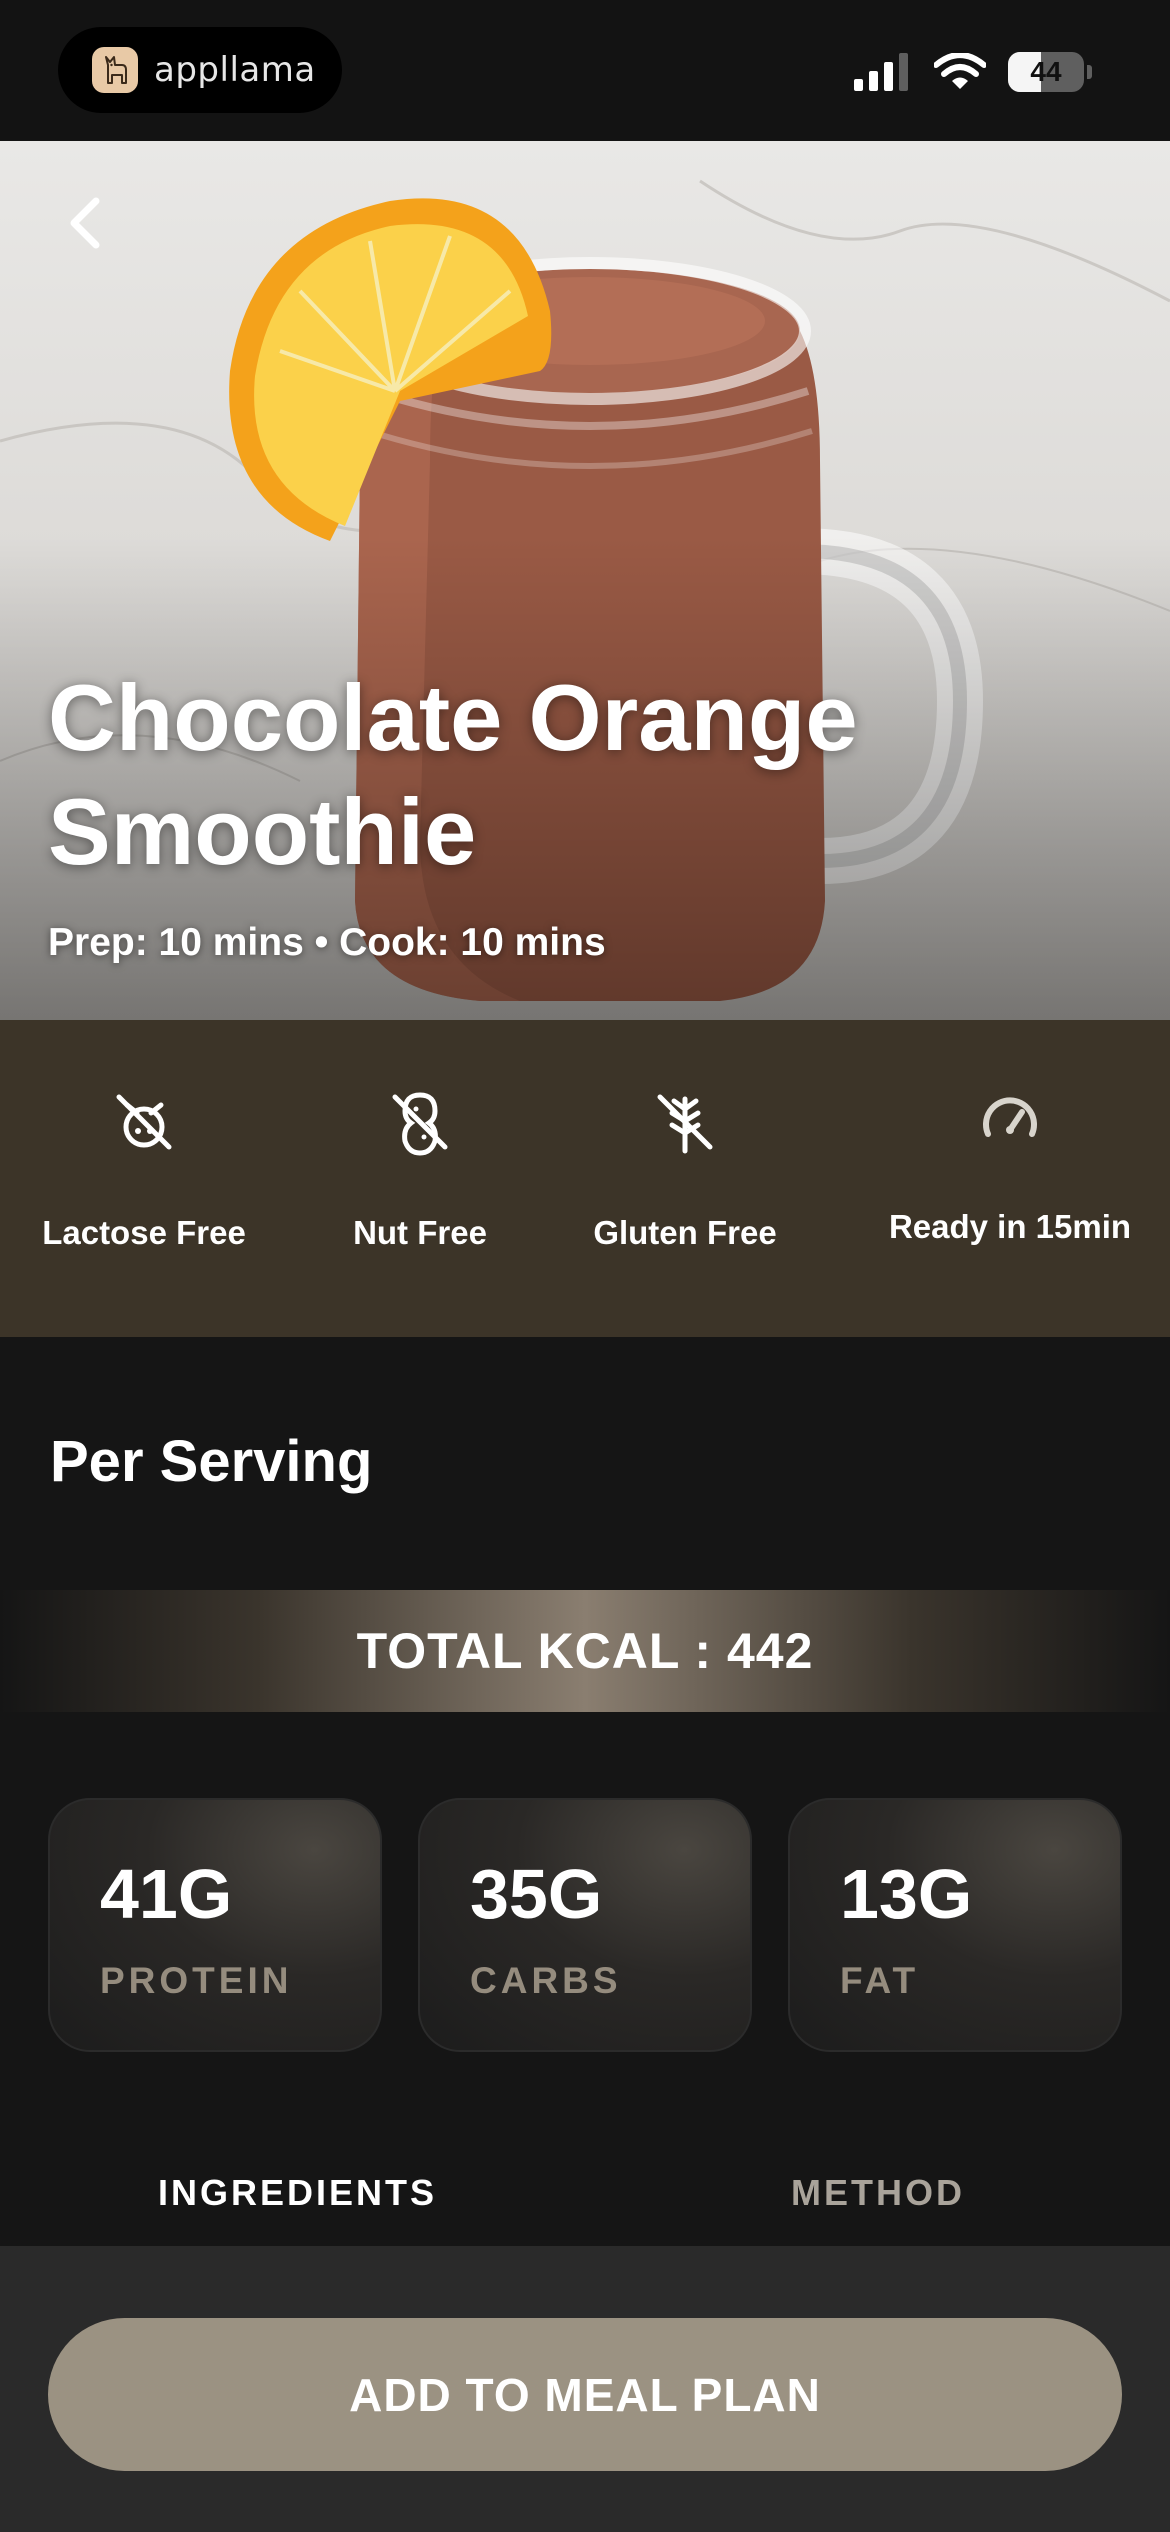 Image resolution: width=1170 pixels, height=2532 pixels. Describe the element at coordinates (685, 1178) in the screenshot. I see `tag-gluten-free: Gluten Free` at that location.